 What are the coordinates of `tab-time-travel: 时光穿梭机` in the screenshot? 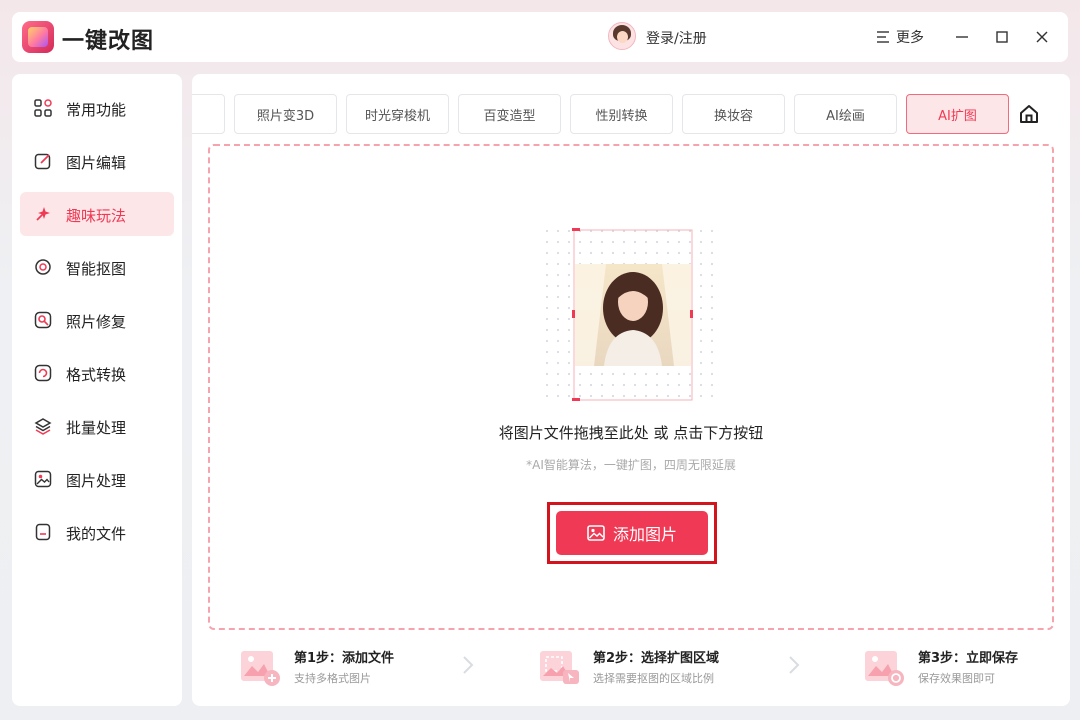 It's located at (397, 114).